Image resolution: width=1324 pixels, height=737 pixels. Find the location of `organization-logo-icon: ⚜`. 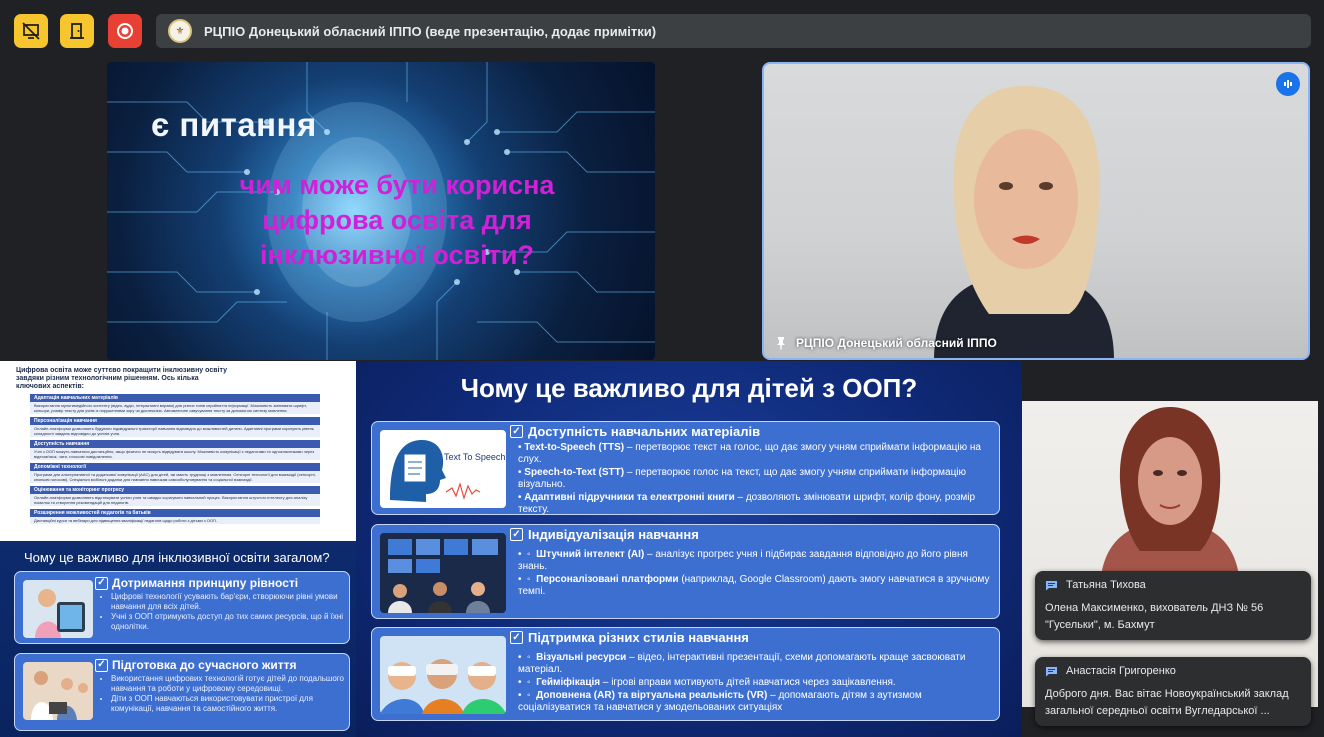

organization-logo-icon: ⚜ is located at coordinates (180, 31).